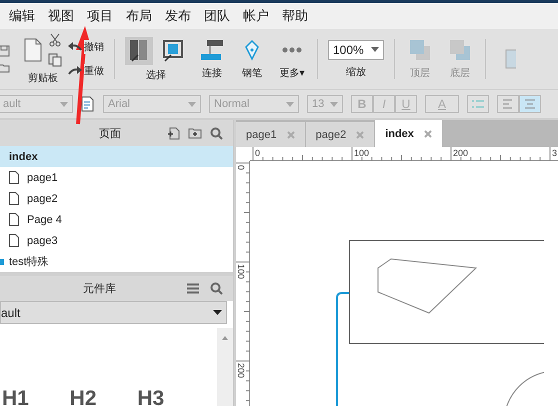 This screenshot has width=558, height=406. Describe the element at coordinates (460, 73) in the screenshot. I see `back-label: 底层` at that location.